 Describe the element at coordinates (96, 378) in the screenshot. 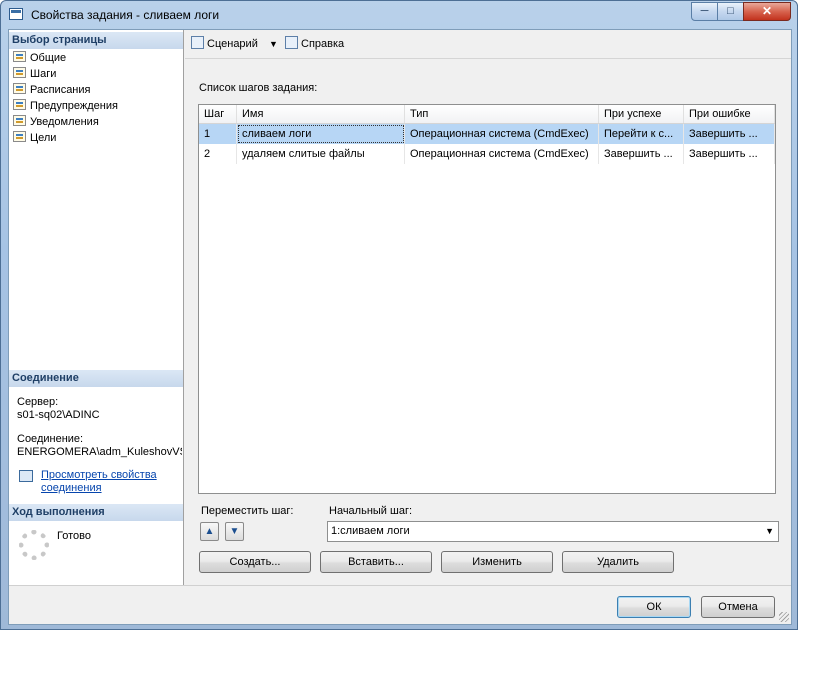

I see `connection-header: Соединение` at that location.